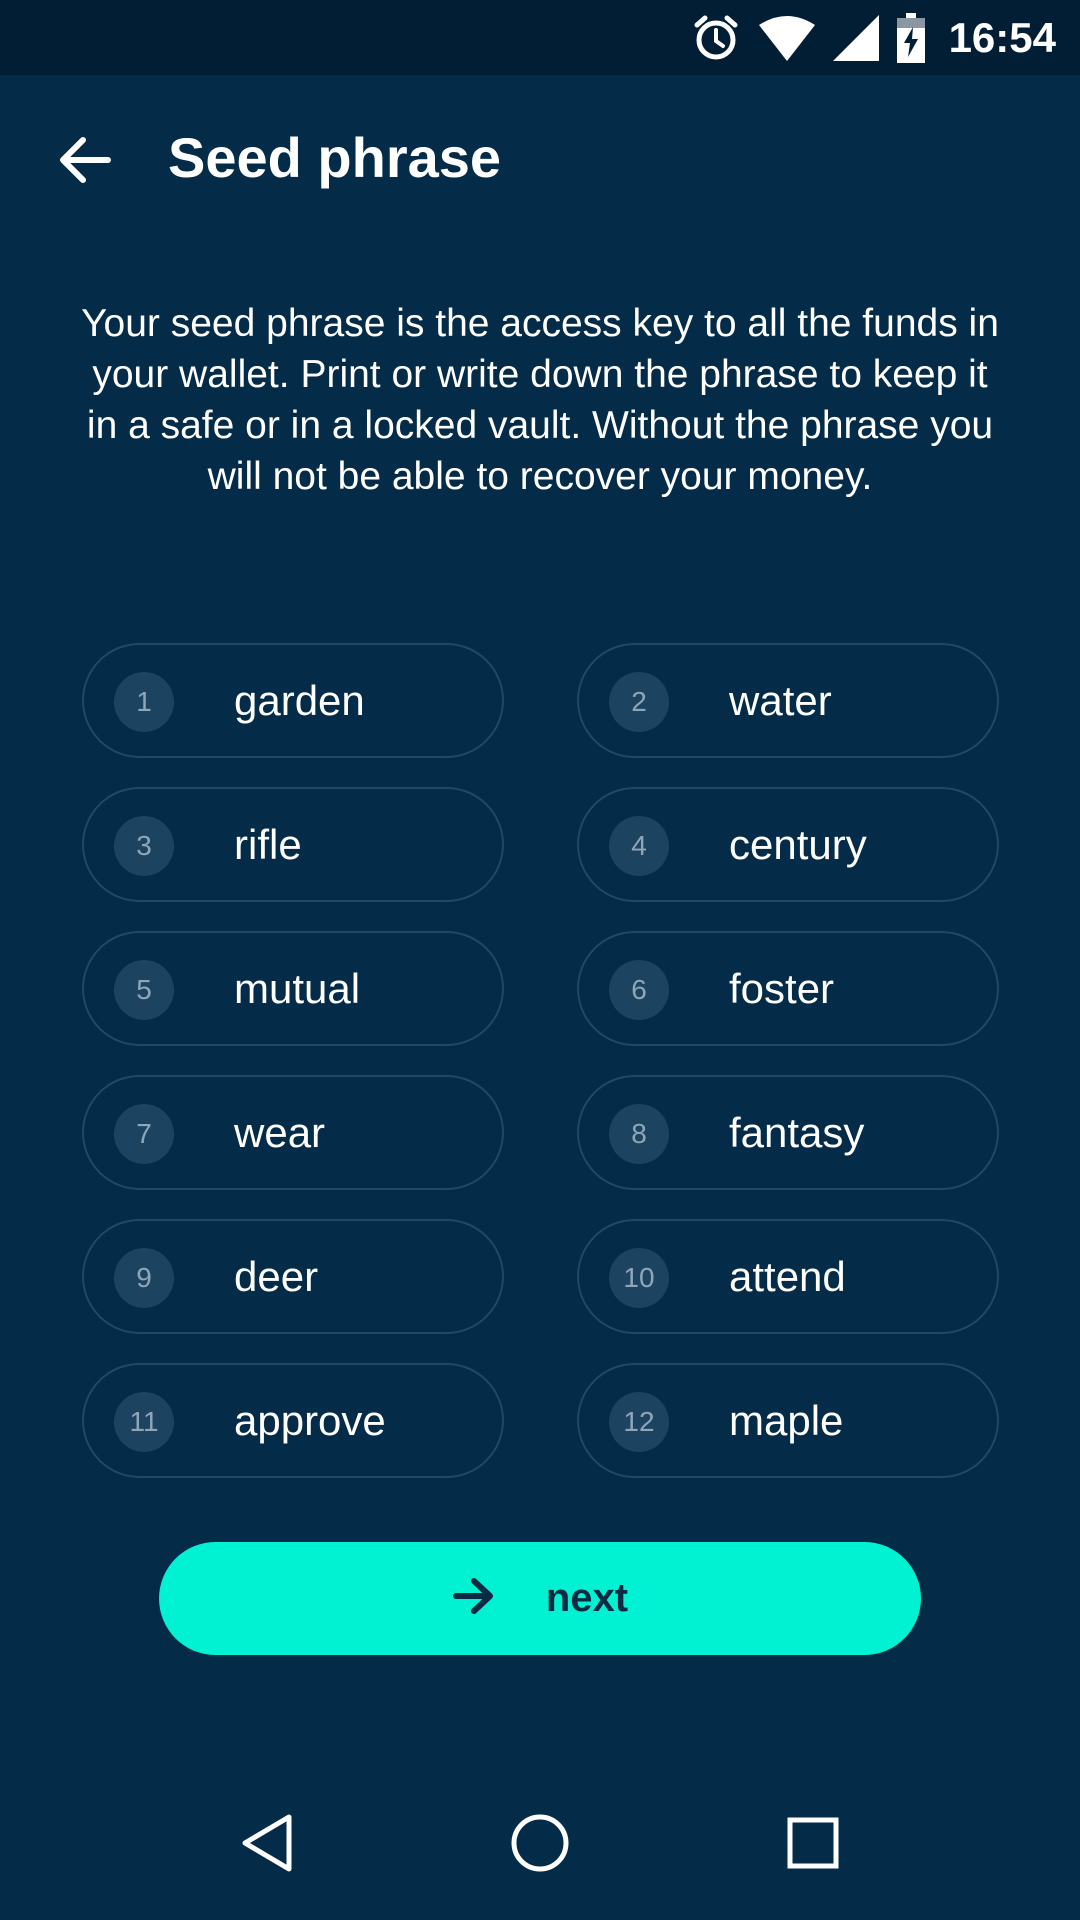  I want to click on nav-recents-button, so click(813, 1845).